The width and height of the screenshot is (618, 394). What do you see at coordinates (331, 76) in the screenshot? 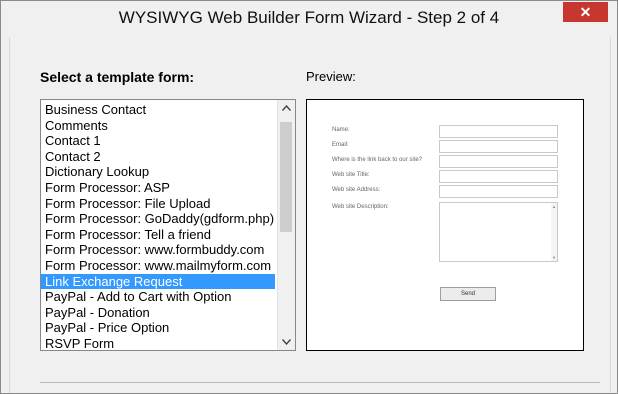
I see `preview-label: Preview:` at bounding box center [331, 76].